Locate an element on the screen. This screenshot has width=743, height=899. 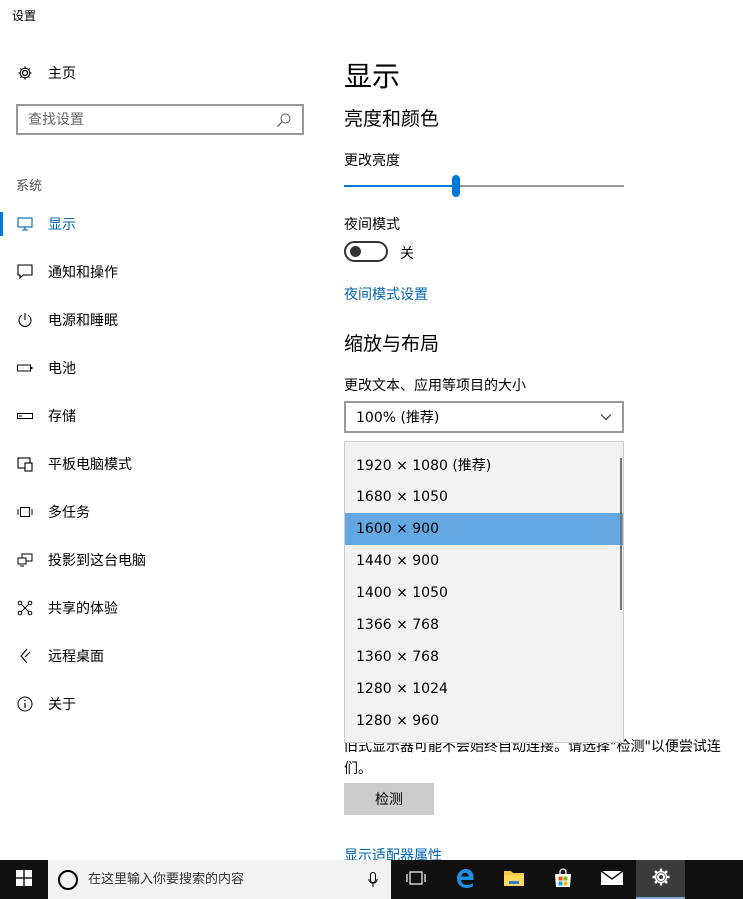
sidebar-item-label: 电源和睡眠 is located at coordinates (83, 321).